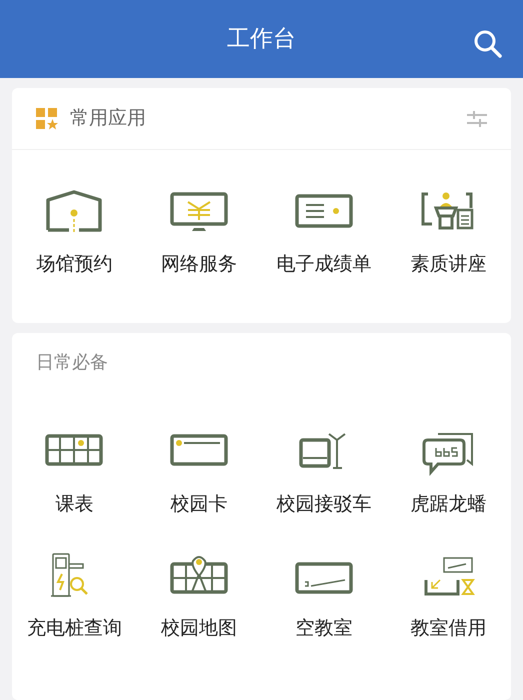 This screenshot has height=700, width=523. What do you see at coordinates (199, 472) in the screenshot?
I see `app-shortcut: 校园卡` at bounding box center [199, 472].